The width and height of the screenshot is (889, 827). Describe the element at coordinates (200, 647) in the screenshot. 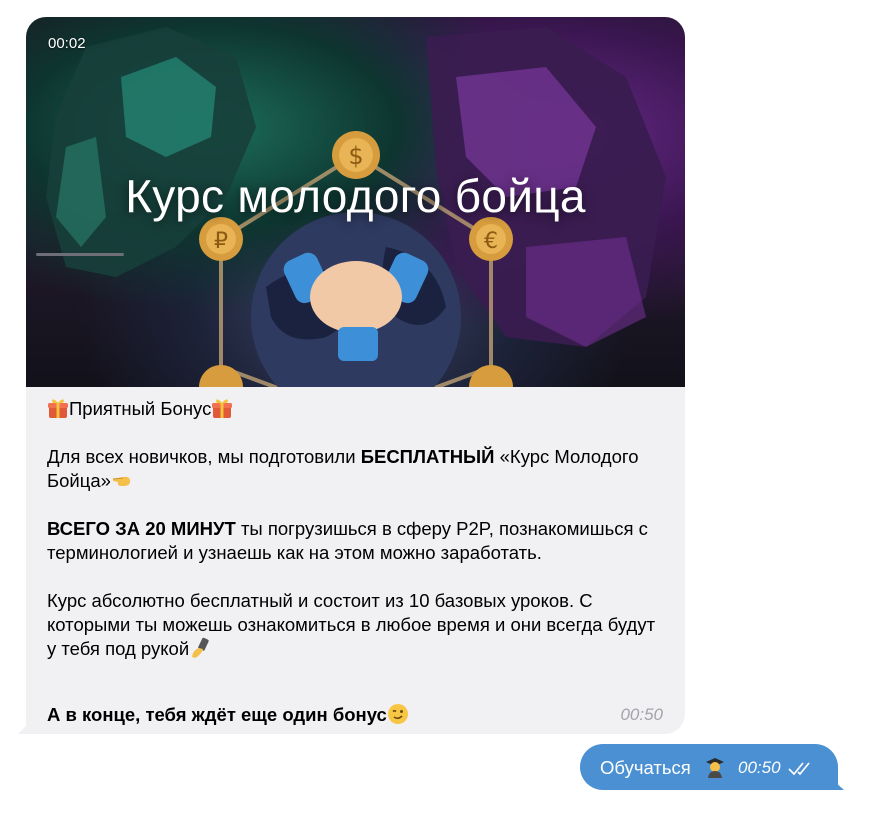

I see `selfie-hand-icon` at that location.